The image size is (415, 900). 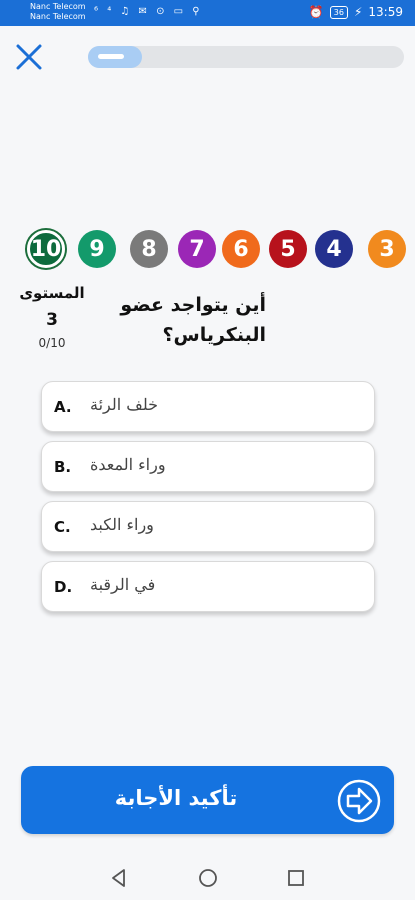 I want to click on status-right: ⏰ 36 ⚡ 13:59, so click(x=356, y=12).